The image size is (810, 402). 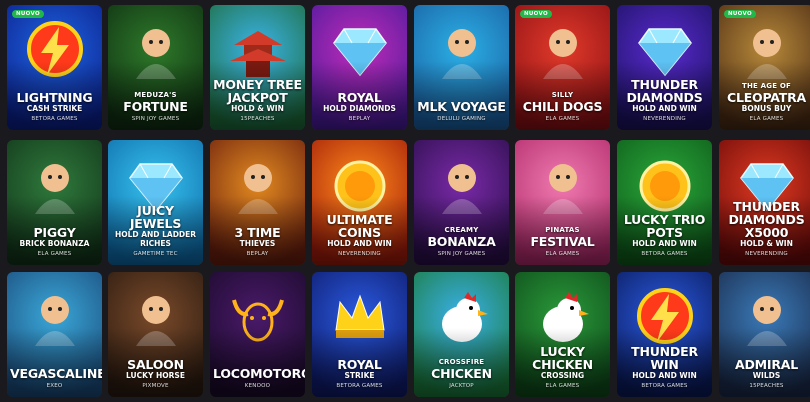 I want to click on game-tile-saloon-lucky-horse: SALOON LUCKY HORSE PIXMOVE, so click(x=155, y=334).